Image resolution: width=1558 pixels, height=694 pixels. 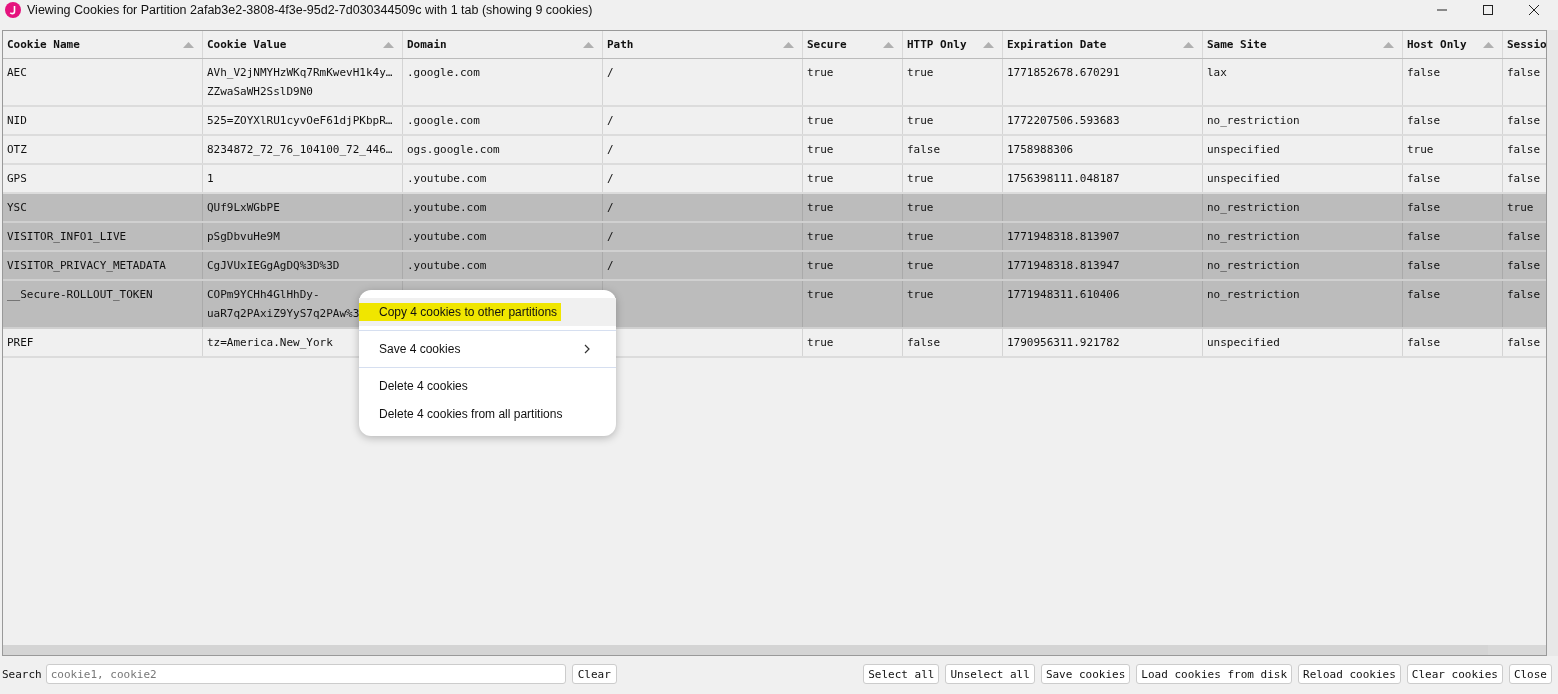 I want to click on table-row: VISITOR_INFO1_LIVE pSgDbvuHe9M .youtube.com / true true 1771948318.813907 no_restriction false false, so click(x=774, y=237).